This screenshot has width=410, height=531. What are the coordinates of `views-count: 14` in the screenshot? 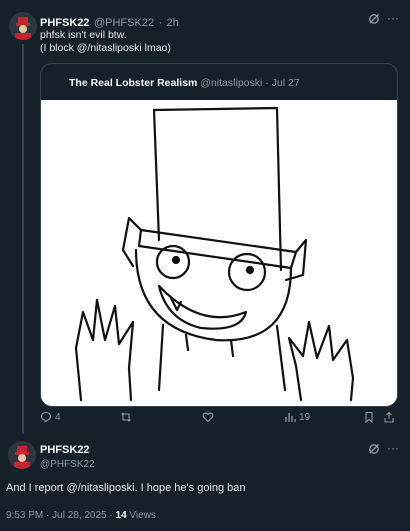 It's located at (121, 515).